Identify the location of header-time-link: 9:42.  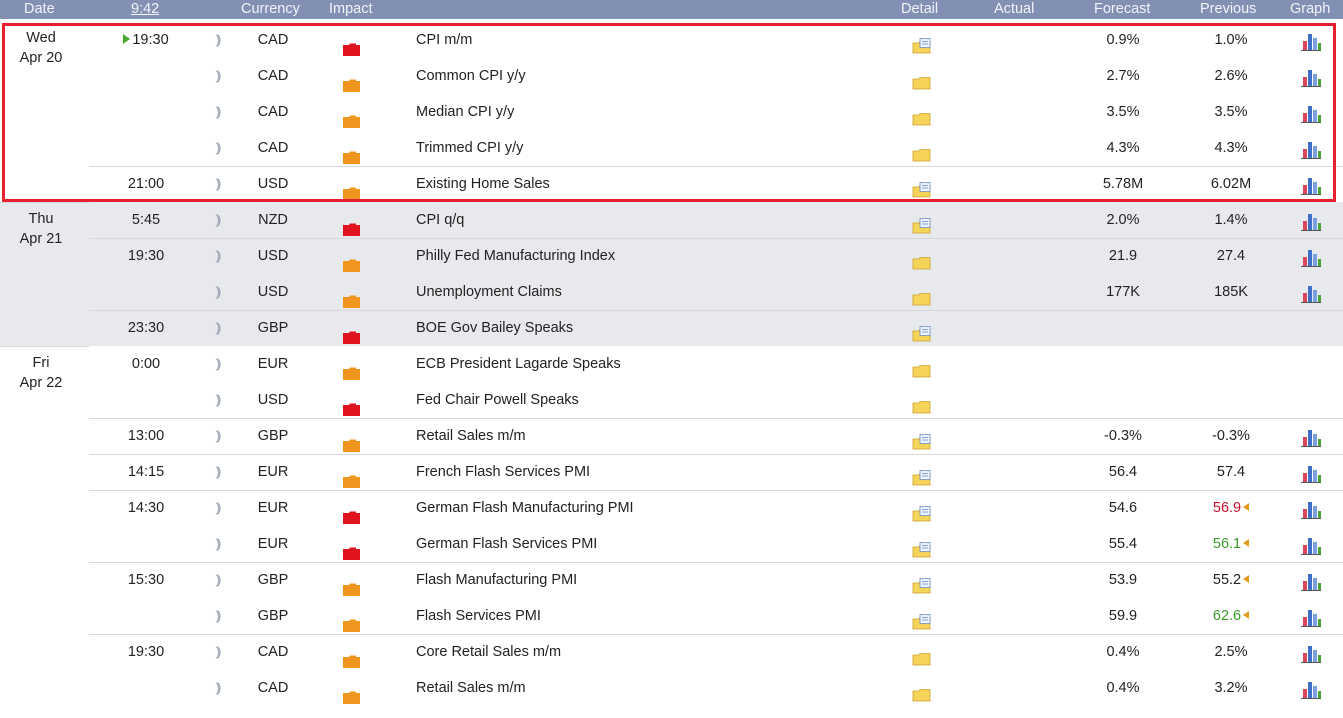
(145, 9).